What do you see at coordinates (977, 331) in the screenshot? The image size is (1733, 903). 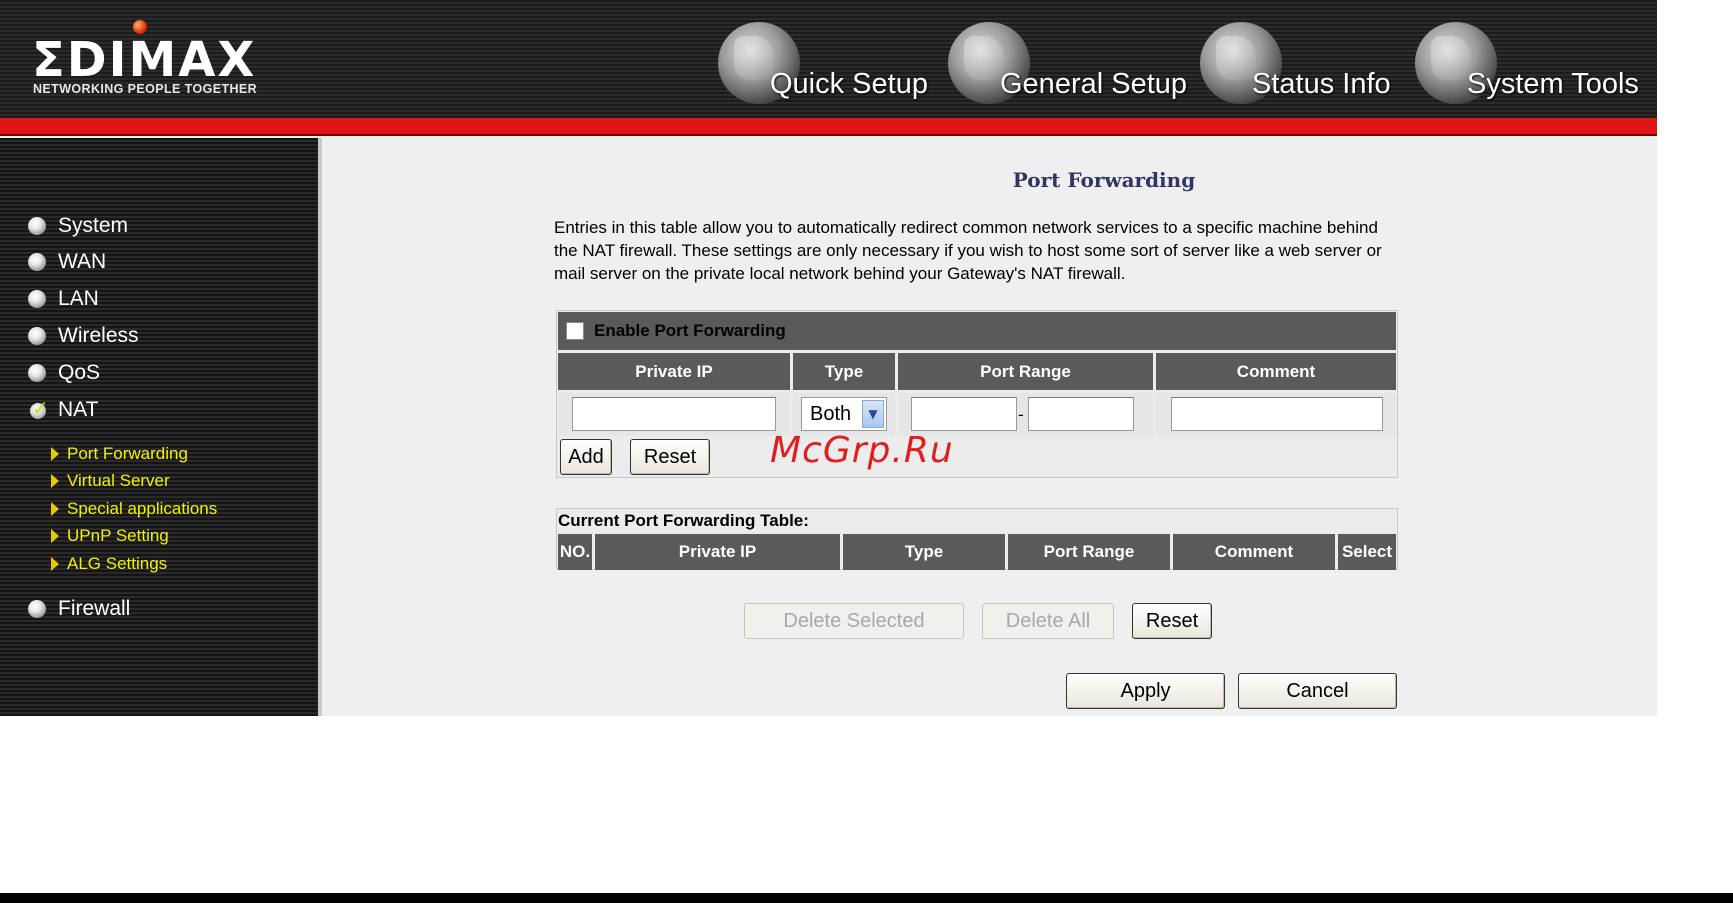 I see `enable-row: Enable Port Forwarding` at bounding box center [977, 331].